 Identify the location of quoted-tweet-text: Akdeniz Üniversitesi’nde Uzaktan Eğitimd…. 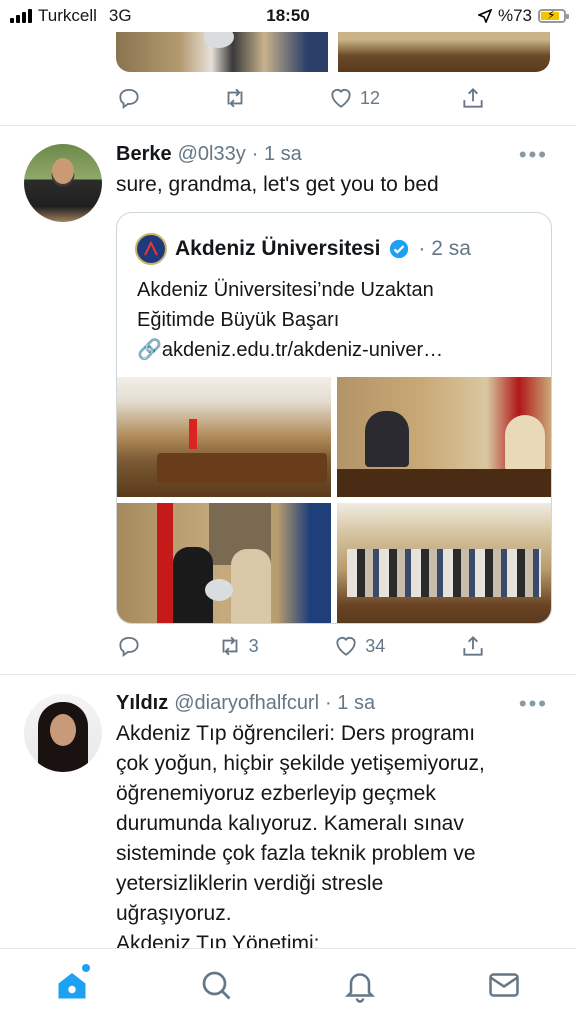
(337, 320).